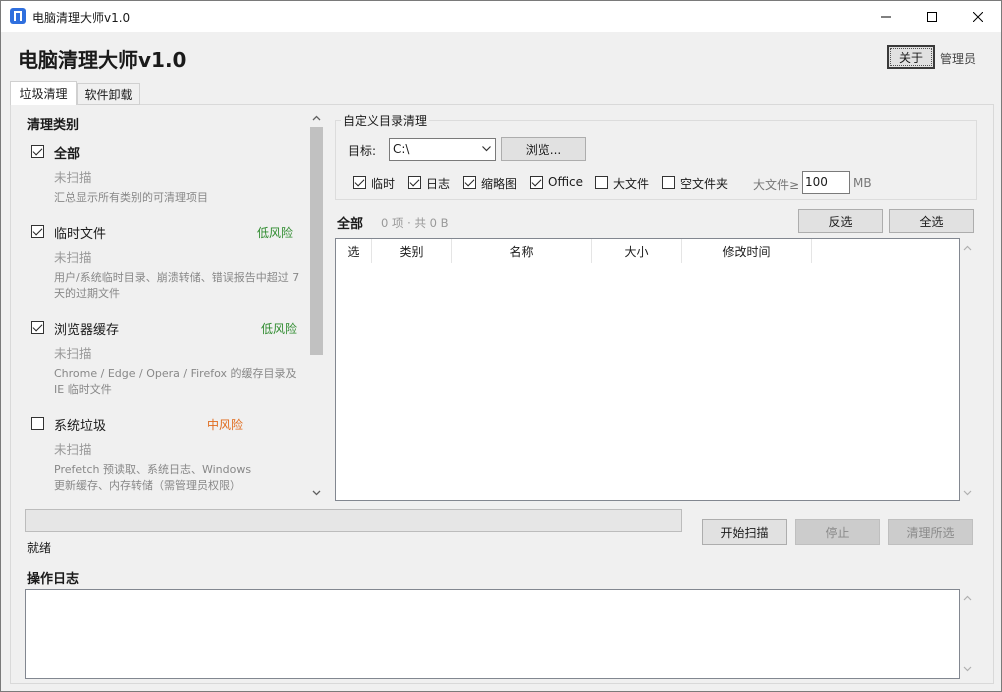 The width and height of the screenshot is (1002, 692). I want to click on categories-scroll-thumb, so click(316, 241).